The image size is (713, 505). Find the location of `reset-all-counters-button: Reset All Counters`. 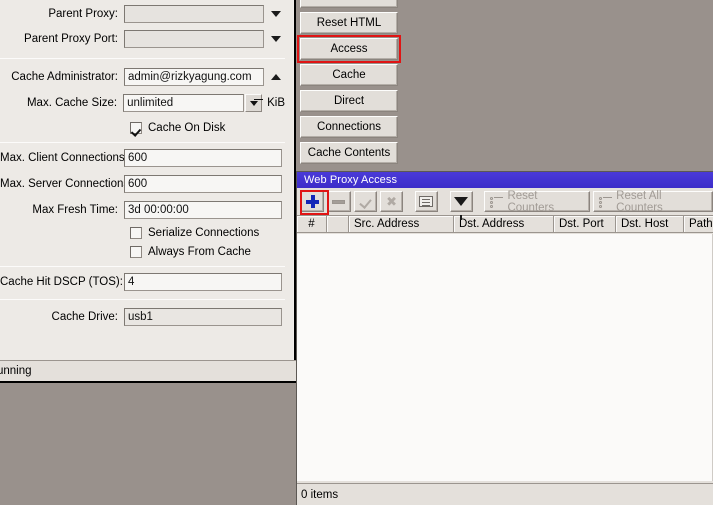

reset-all-counters-button: Reset All Counters is located at coordinates (653, 201).